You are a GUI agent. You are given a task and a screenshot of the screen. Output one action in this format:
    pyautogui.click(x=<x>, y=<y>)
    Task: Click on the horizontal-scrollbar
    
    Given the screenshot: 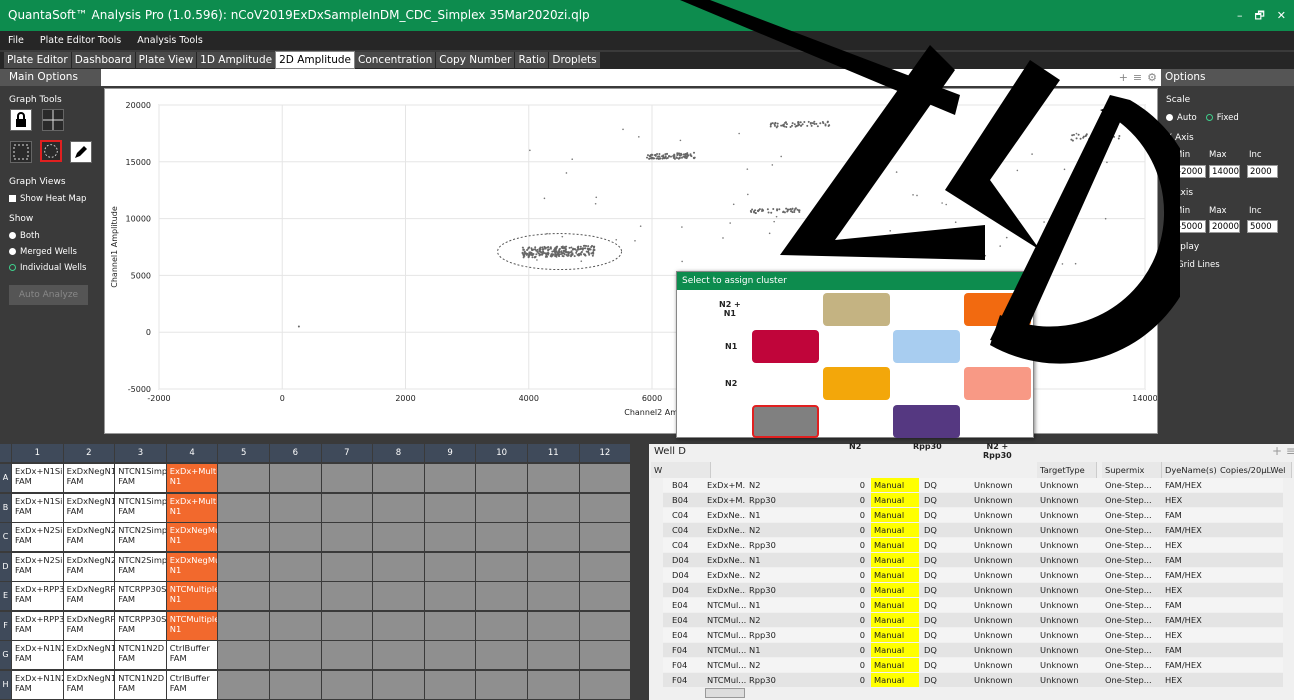 What is the action you would take?
    pyautogui.click(x=725, y=693)
    